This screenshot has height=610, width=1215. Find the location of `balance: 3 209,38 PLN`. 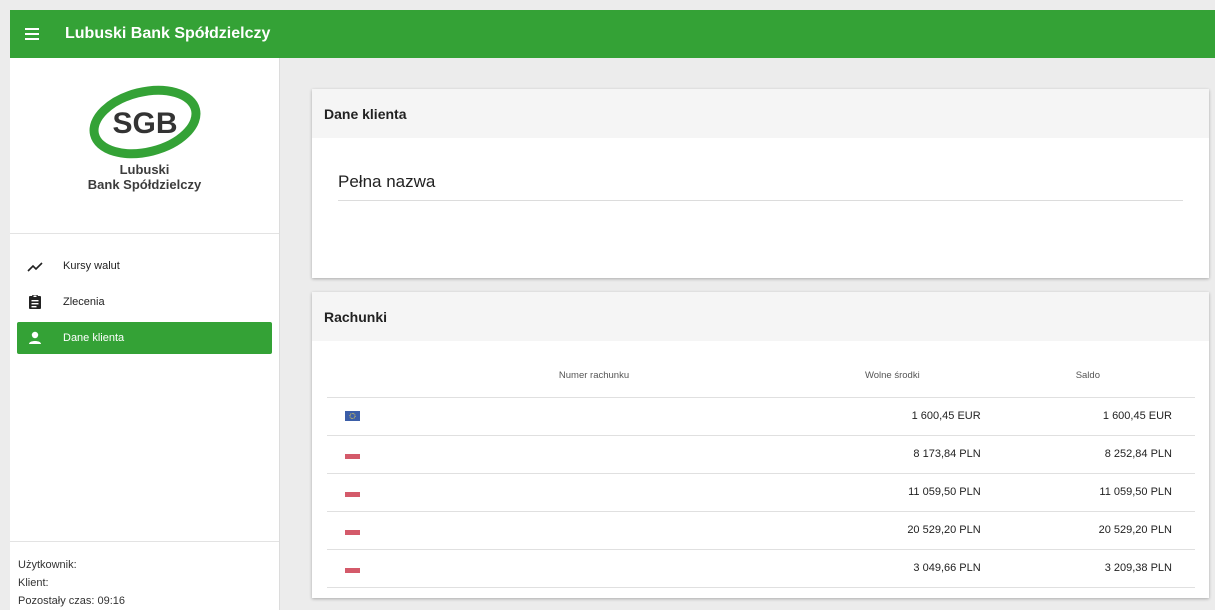

balance: 3 209,38 PLN is located at coordinates (1087, 568).